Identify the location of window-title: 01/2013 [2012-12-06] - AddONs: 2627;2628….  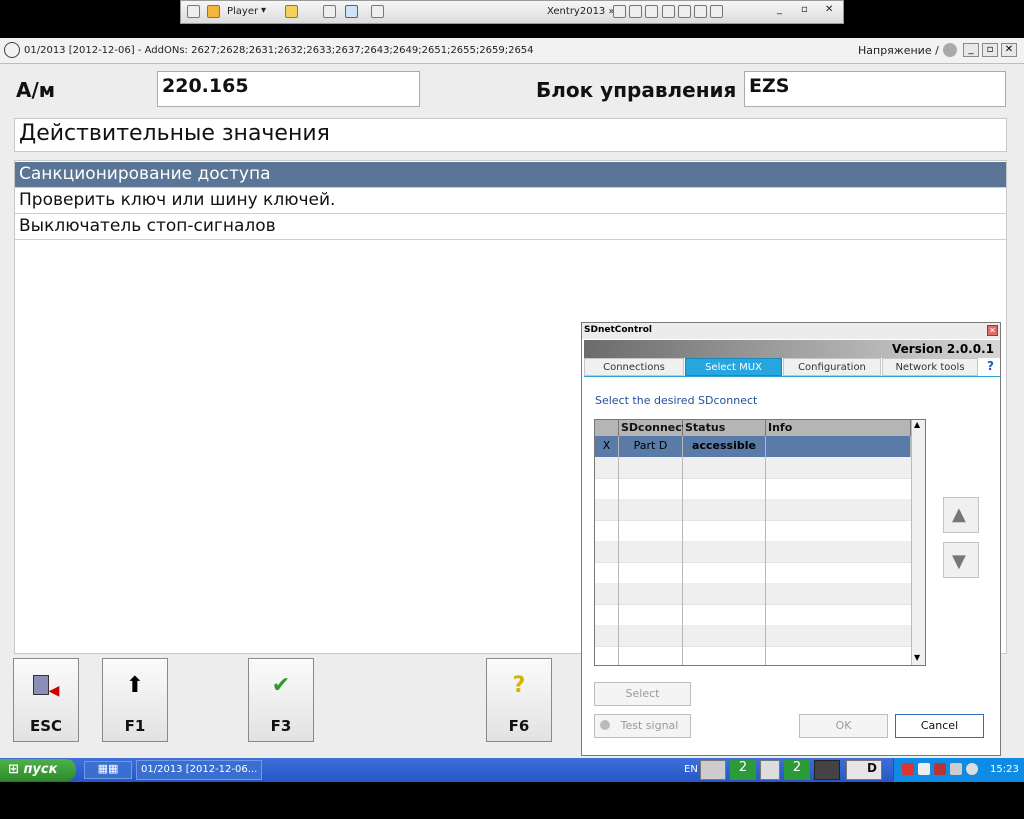
(279, 50).